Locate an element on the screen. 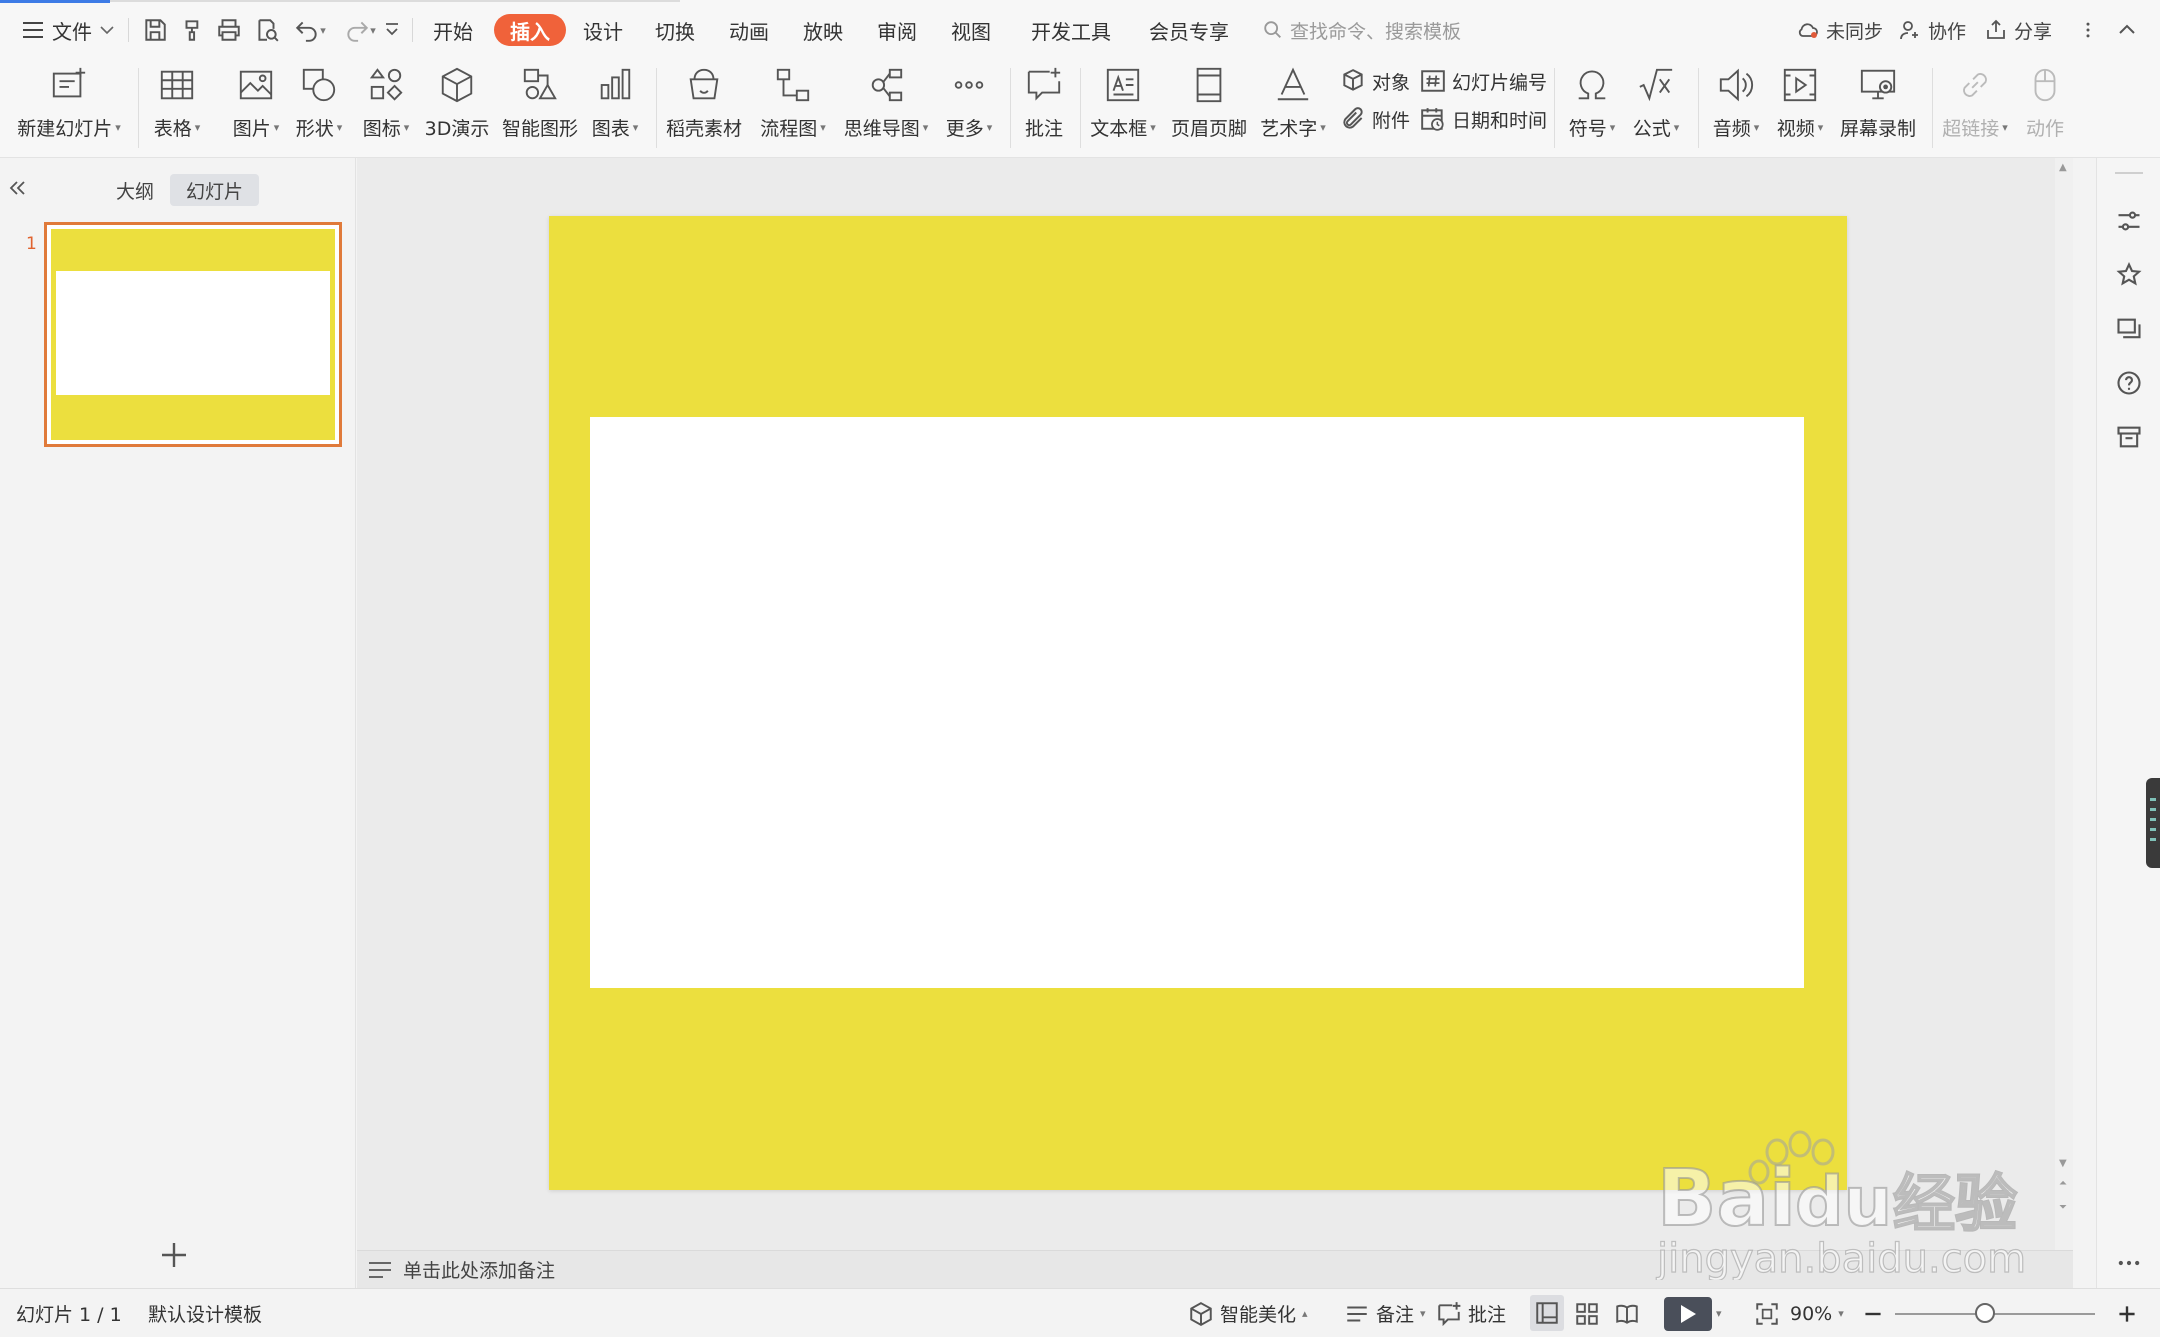 This screenshot has width=2160, height=1337. zoom-slider-track is located at coordinates (1995, 1314).